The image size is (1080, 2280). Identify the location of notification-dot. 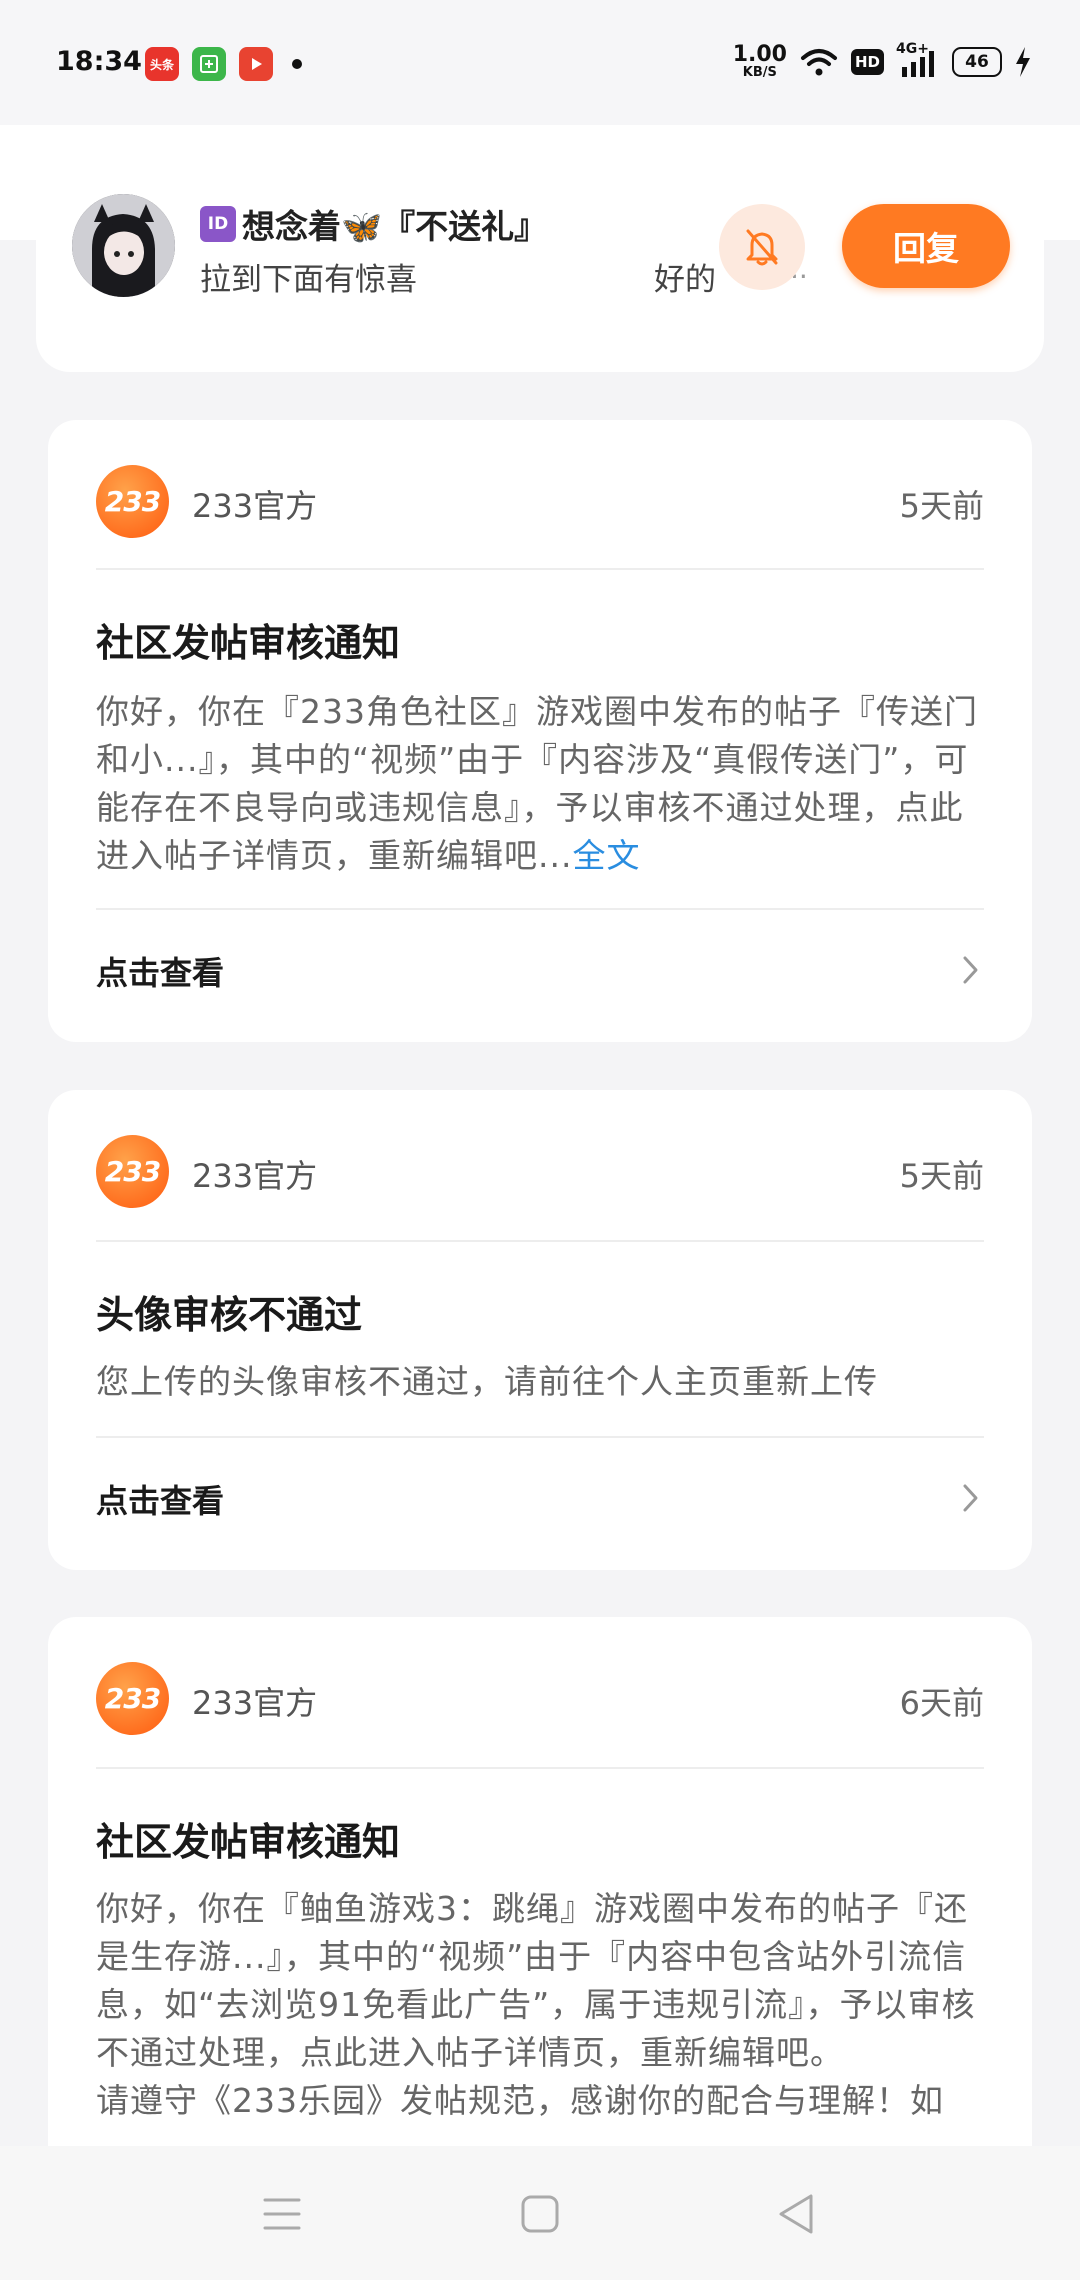
(297, 64).